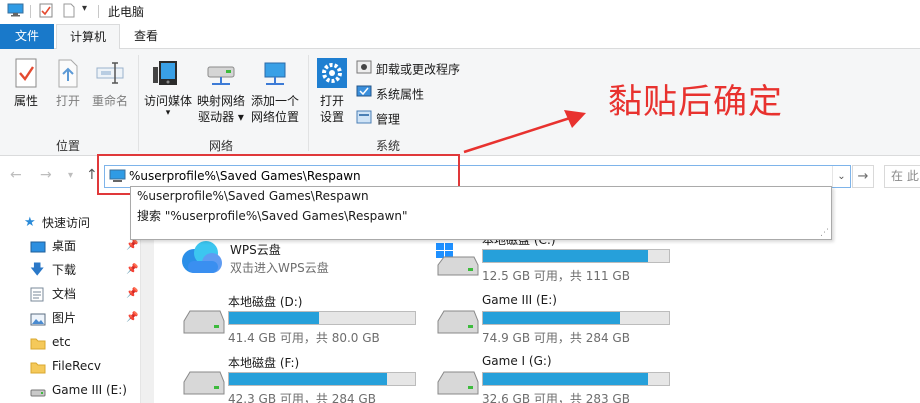  I want to click on uninstall-program-button: 卸载或更改程序, so click(408, 69).